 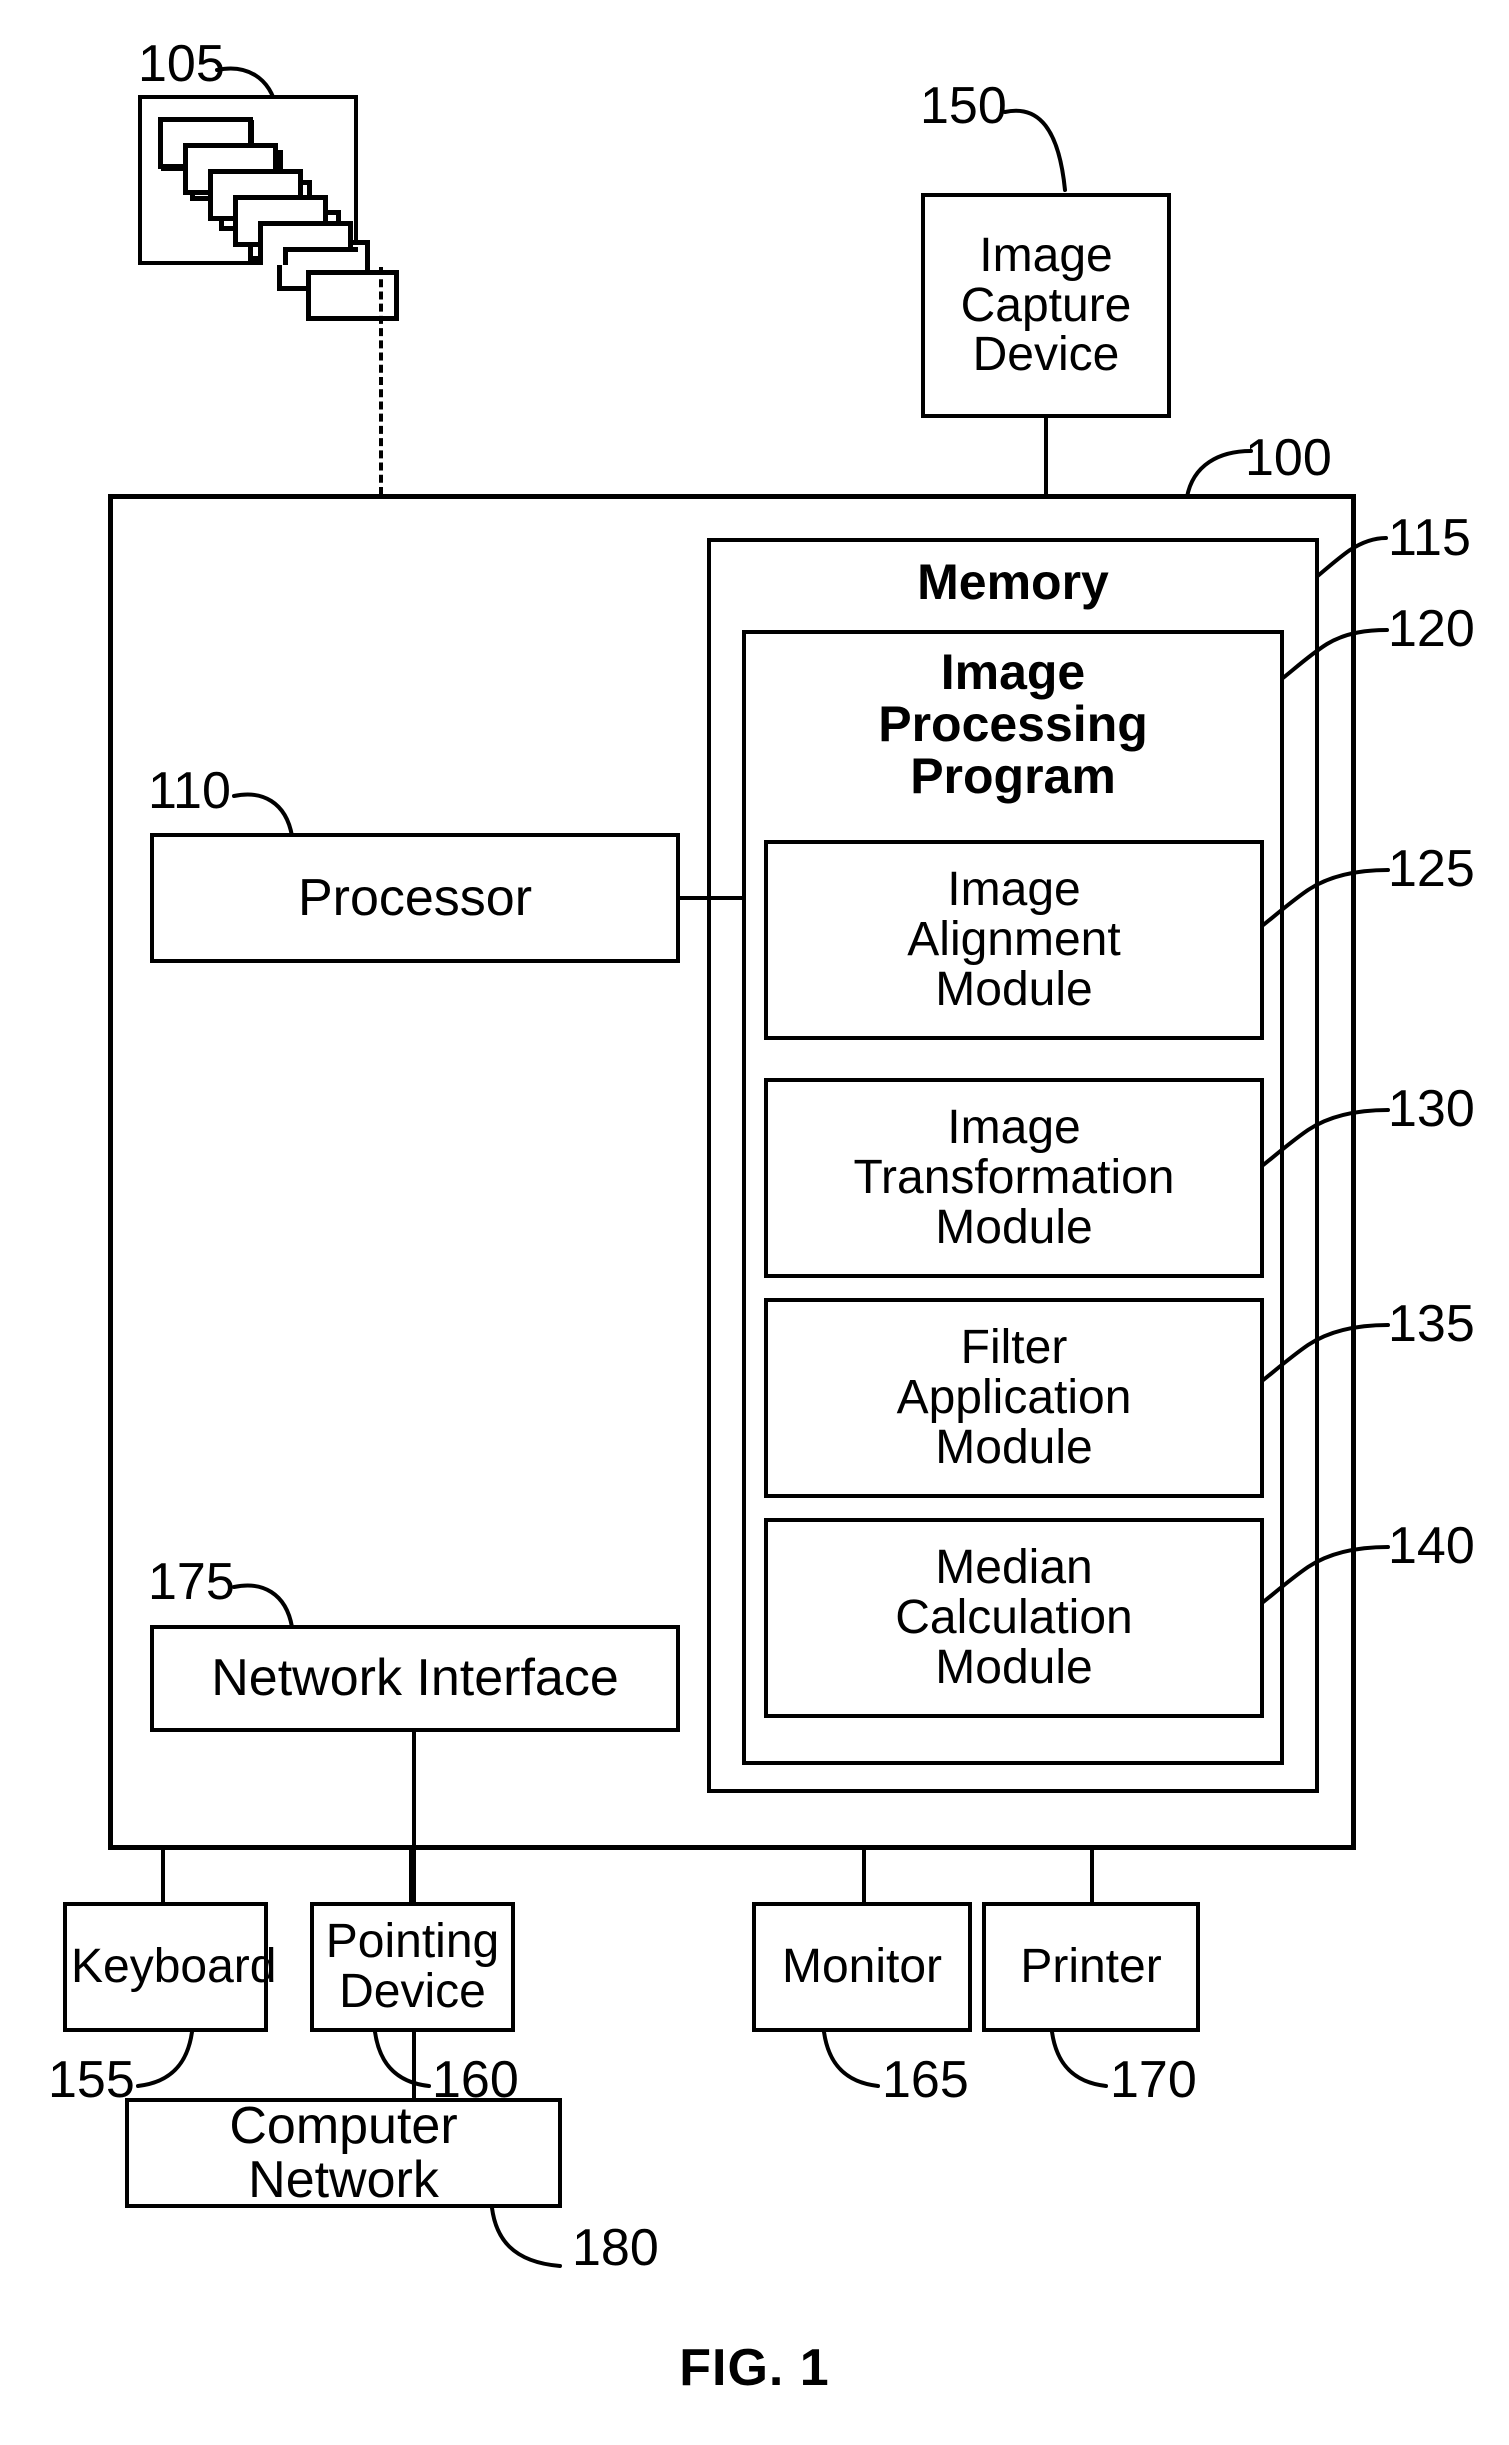 What do you see at coordinates (163, 1875) in the screenshot?
I see `connector-computer-to-keyboard` at bounding box center [163, 1875].